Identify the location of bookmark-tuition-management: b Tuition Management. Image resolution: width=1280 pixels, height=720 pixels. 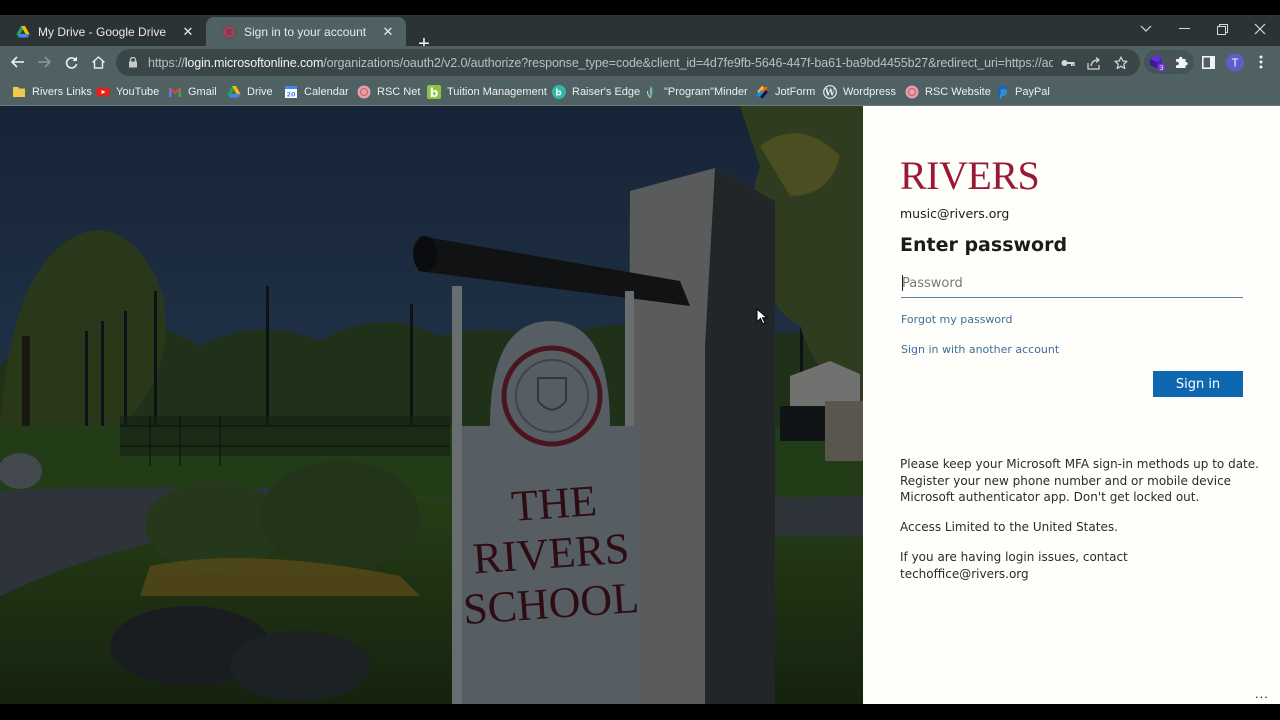
(487, 92).